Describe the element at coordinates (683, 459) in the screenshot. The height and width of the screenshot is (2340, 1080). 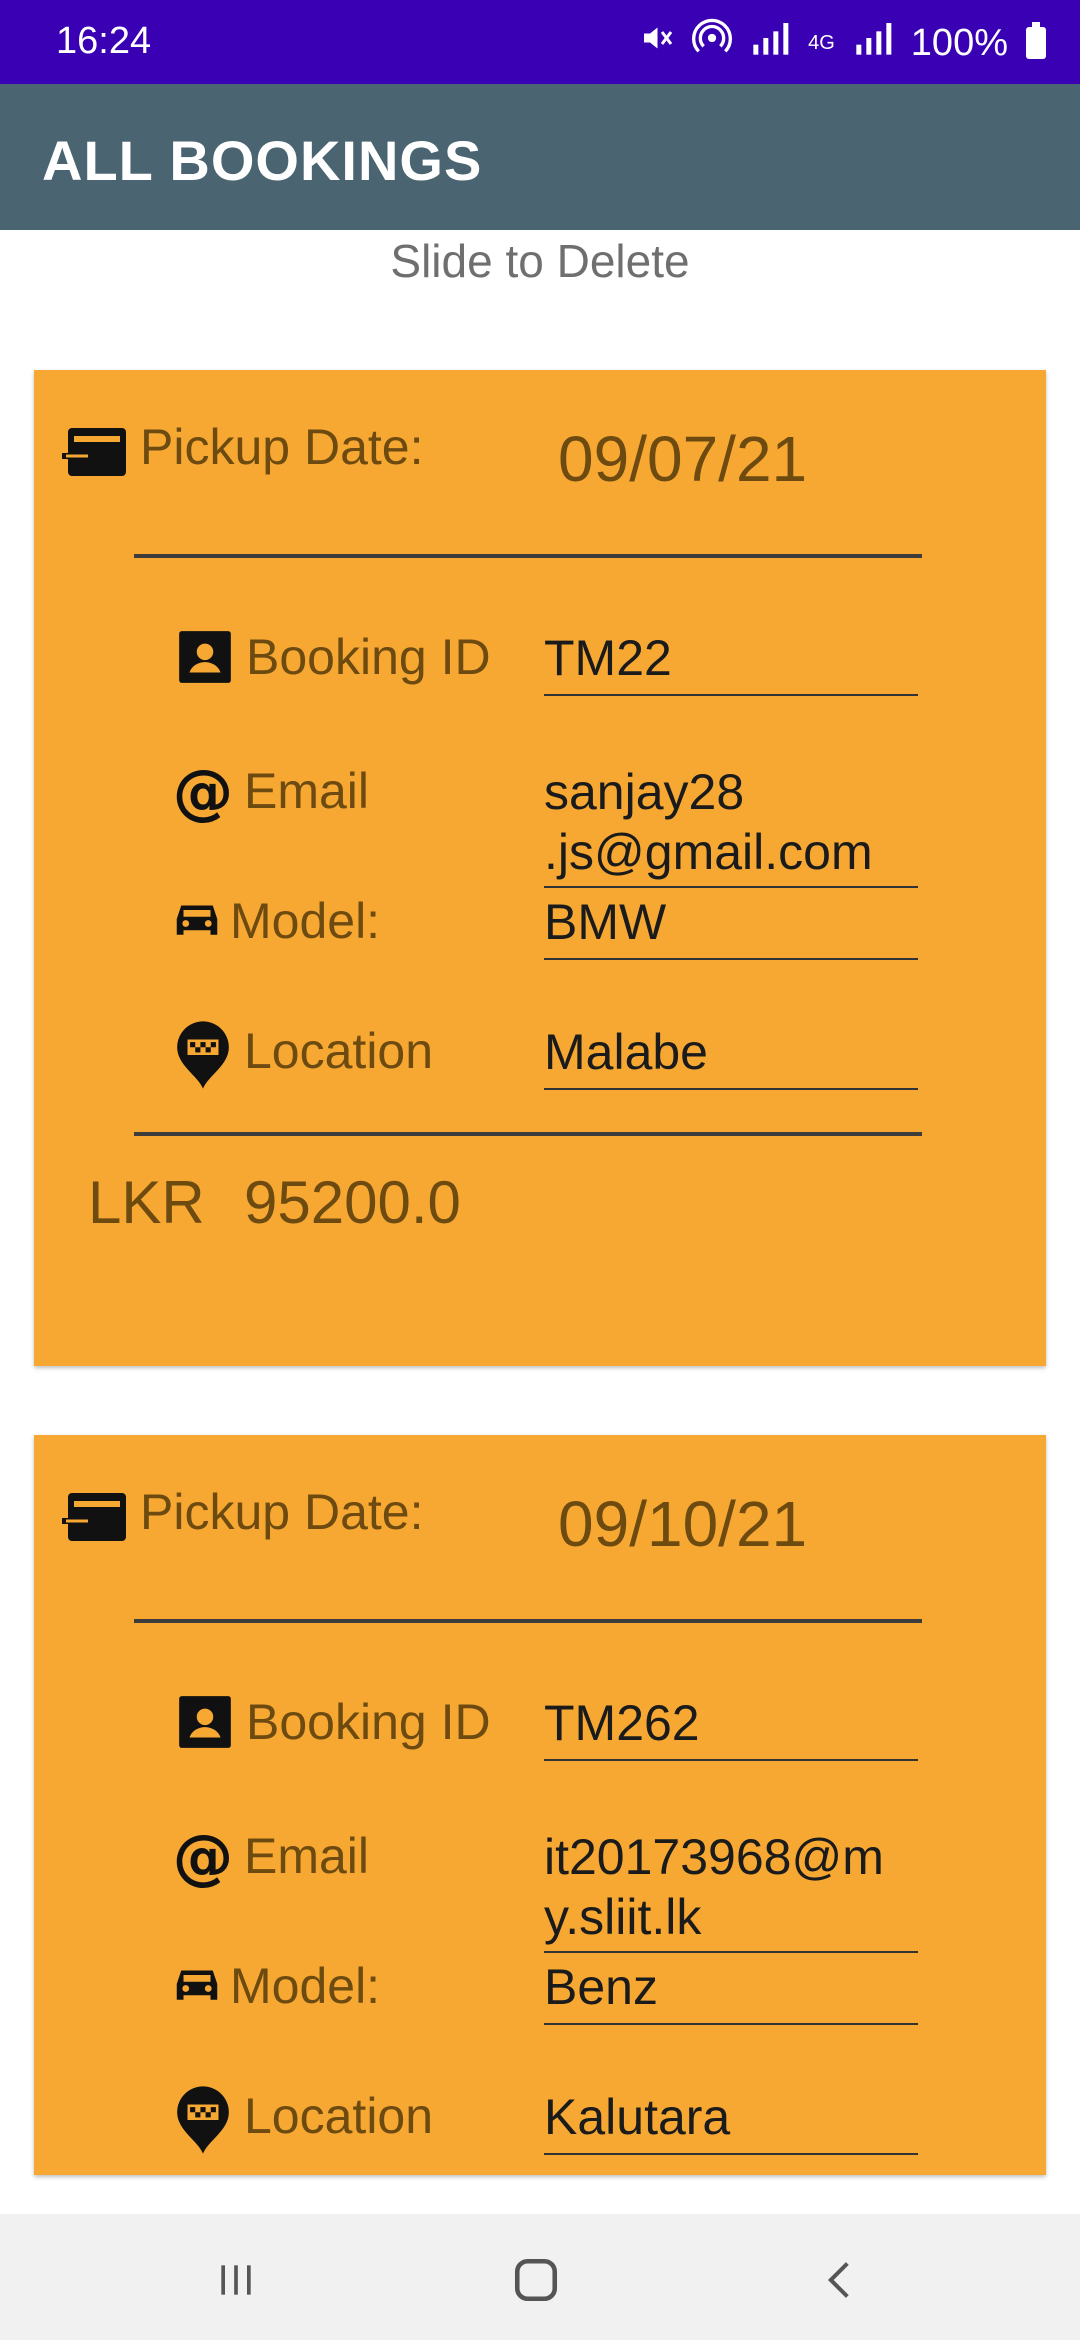
I see `pickup-date-value: 09/07/21` at that location.